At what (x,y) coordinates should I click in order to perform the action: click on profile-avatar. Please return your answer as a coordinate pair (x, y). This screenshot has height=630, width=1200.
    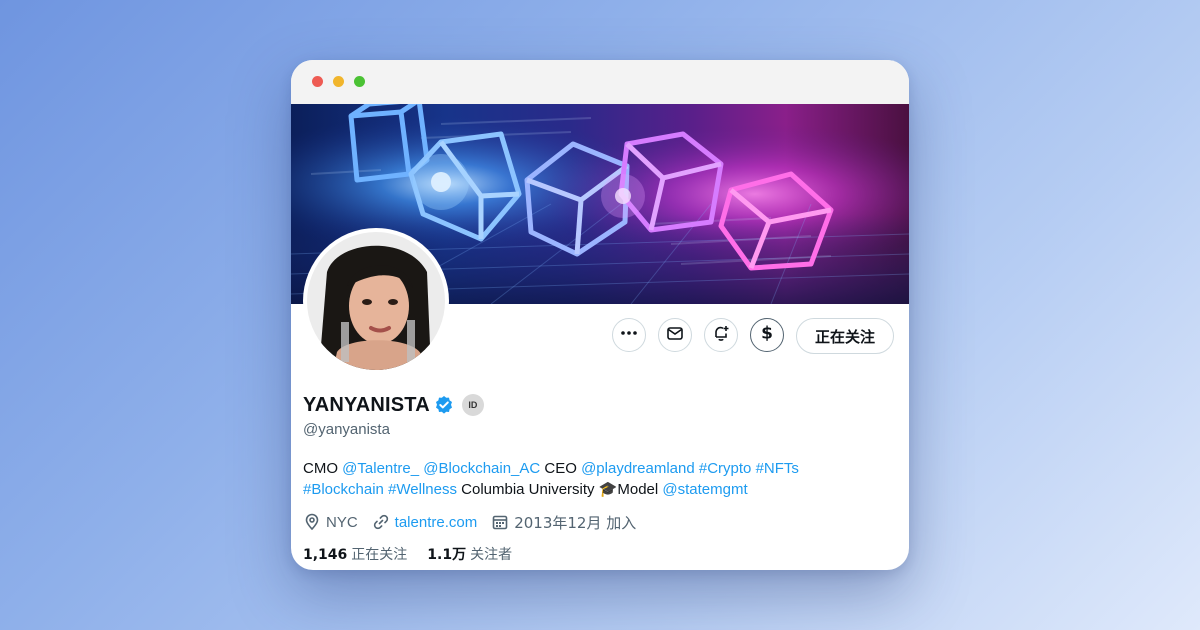
    Looking at the image, I should click on (376, 301).